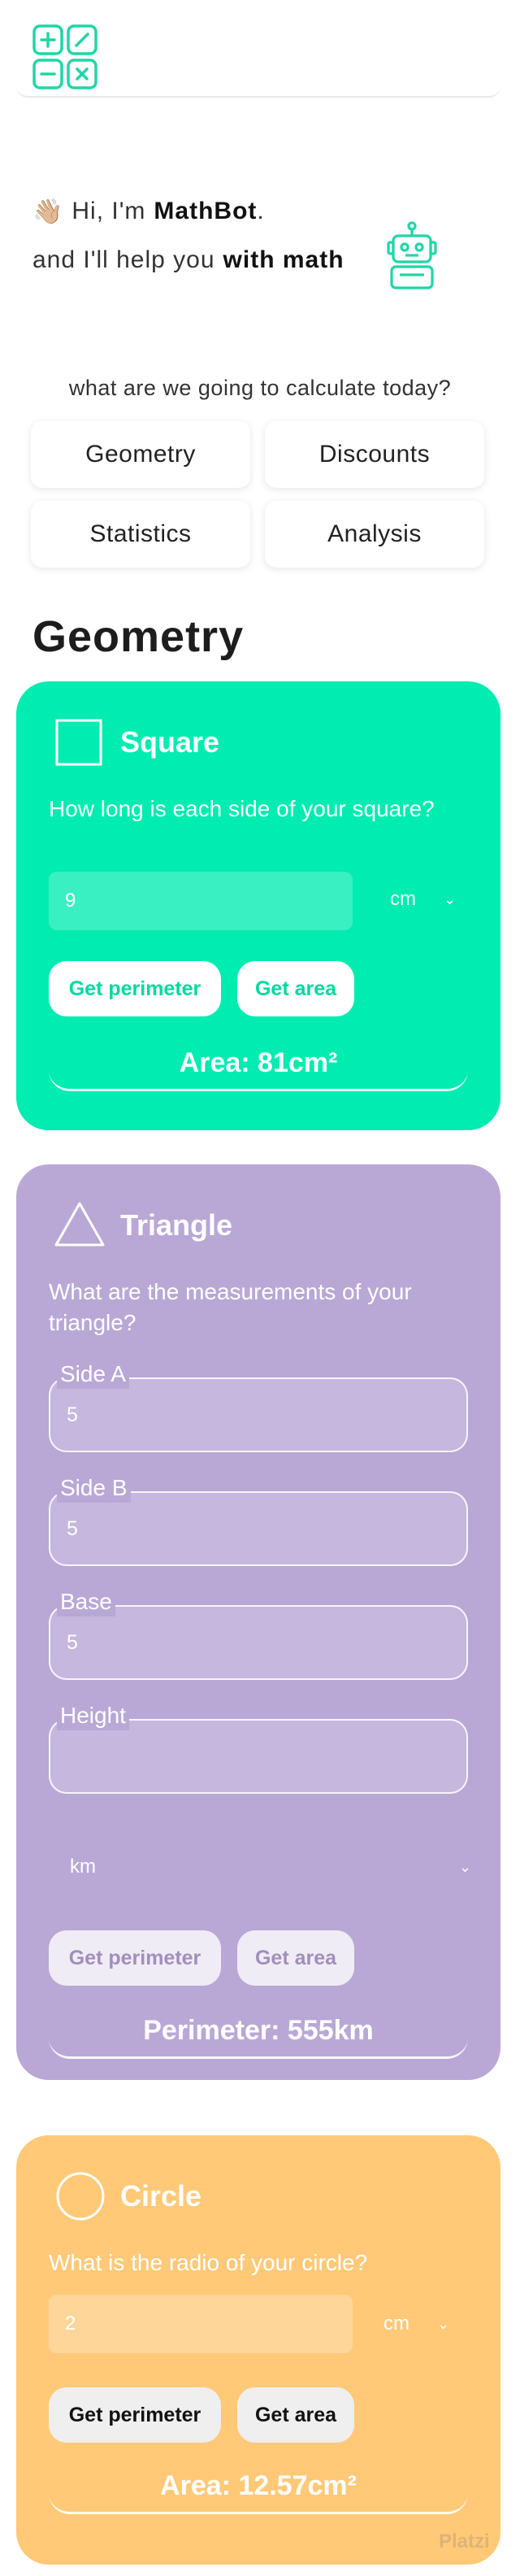 The height and width of the screenshot is (2576, 520). Describe the element at coordinates (86, 1602) in the screenshot. I see `base-label: Base` at that location.